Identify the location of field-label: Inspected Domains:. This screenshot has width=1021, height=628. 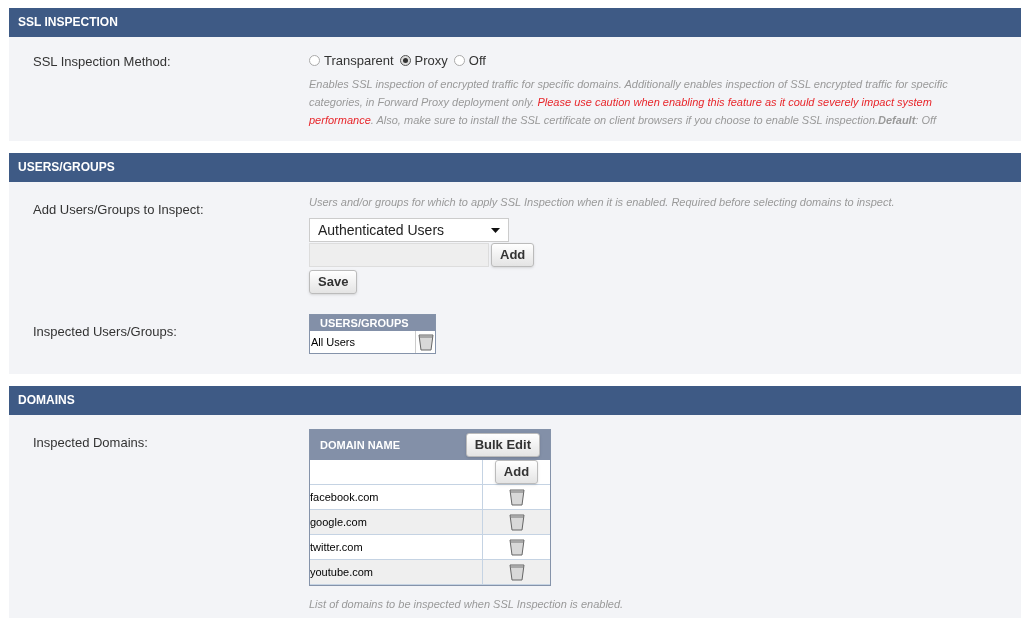
(91, 442).